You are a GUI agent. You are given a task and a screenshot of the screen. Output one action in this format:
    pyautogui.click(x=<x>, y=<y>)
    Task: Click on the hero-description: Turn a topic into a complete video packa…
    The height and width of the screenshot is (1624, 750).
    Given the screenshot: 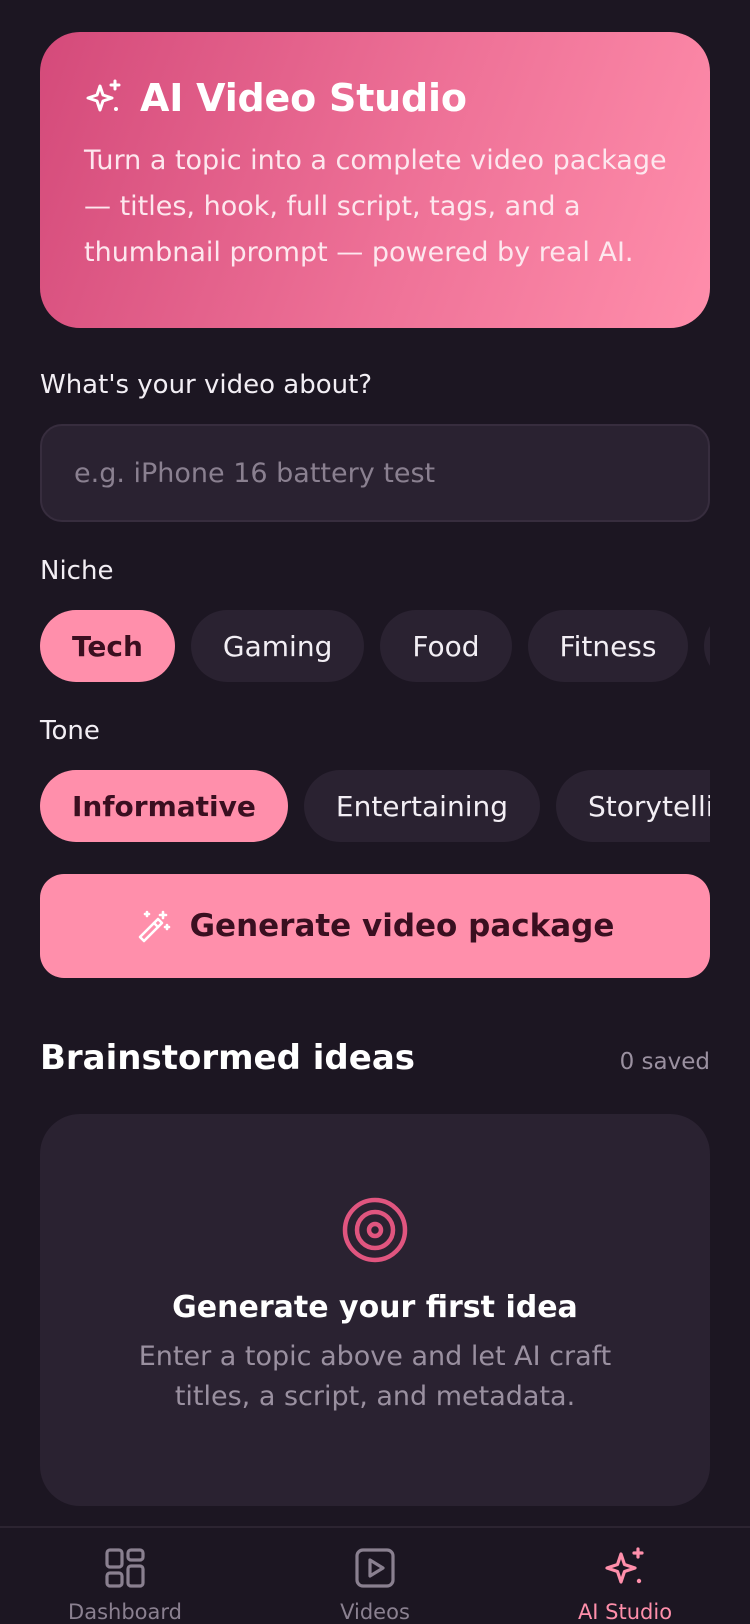 What is the action you would take?
    pyautogui.click(x=375, y=206)
    